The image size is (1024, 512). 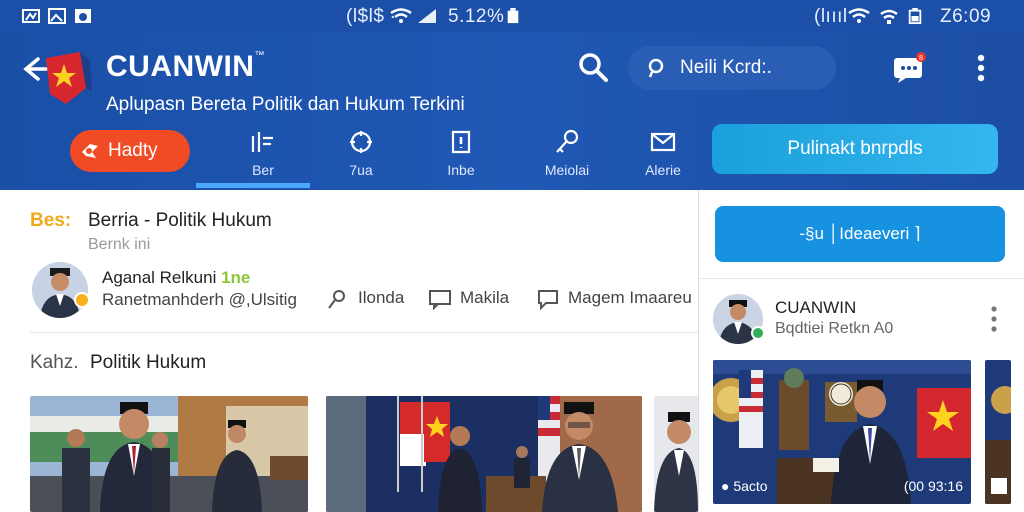 What do you see at coordinates (69, 78) in the screenshot?
I see `app-logo-icon` at bounding box center [69, 78].